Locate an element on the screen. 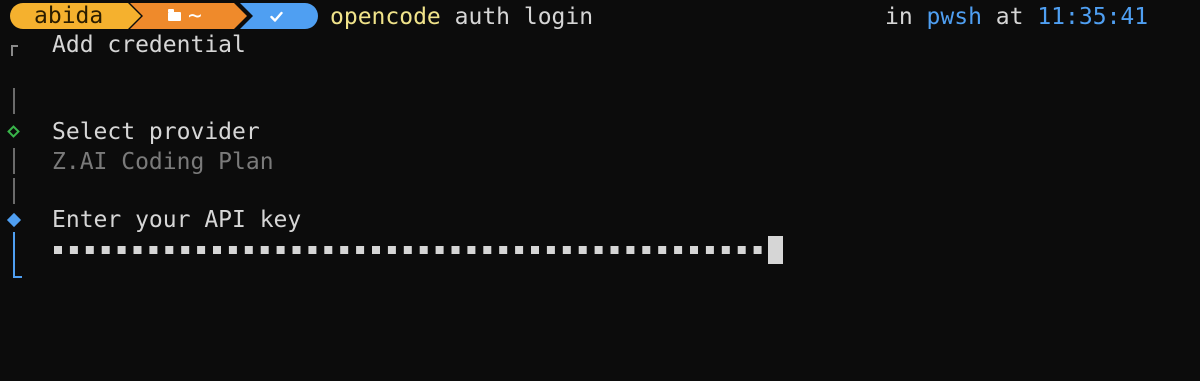 Image resolution: width=1200 pixels, height=381 pixels. api-key-input is located at coordinates (409, 251).